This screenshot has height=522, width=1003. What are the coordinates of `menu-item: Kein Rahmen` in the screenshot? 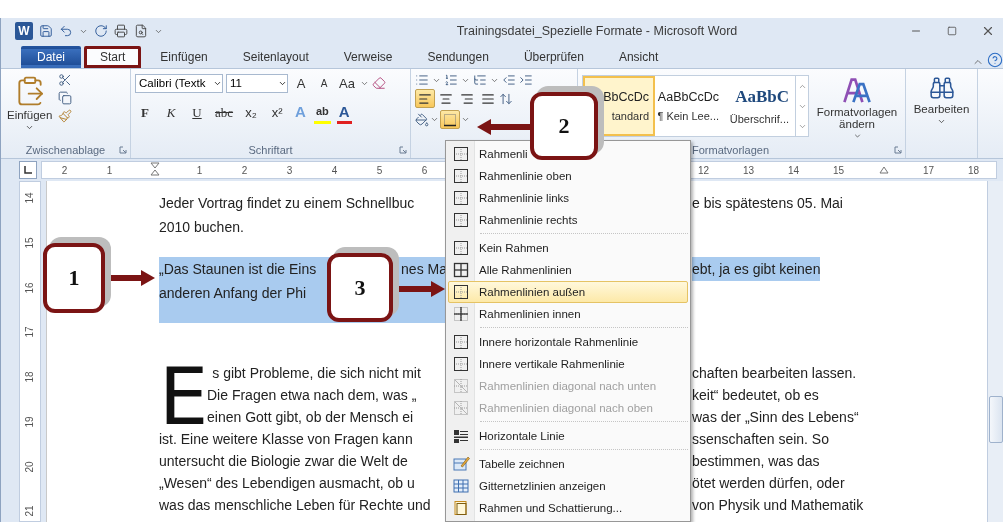 It's located at (568, 248).